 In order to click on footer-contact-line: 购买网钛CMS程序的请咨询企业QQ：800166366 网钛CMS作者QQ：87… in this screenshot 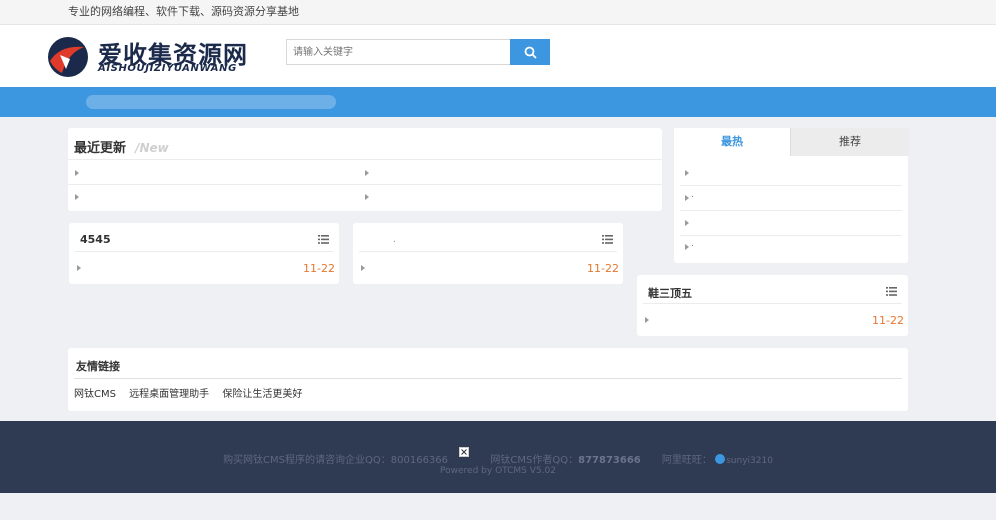, I will do `click(498, 456)`.